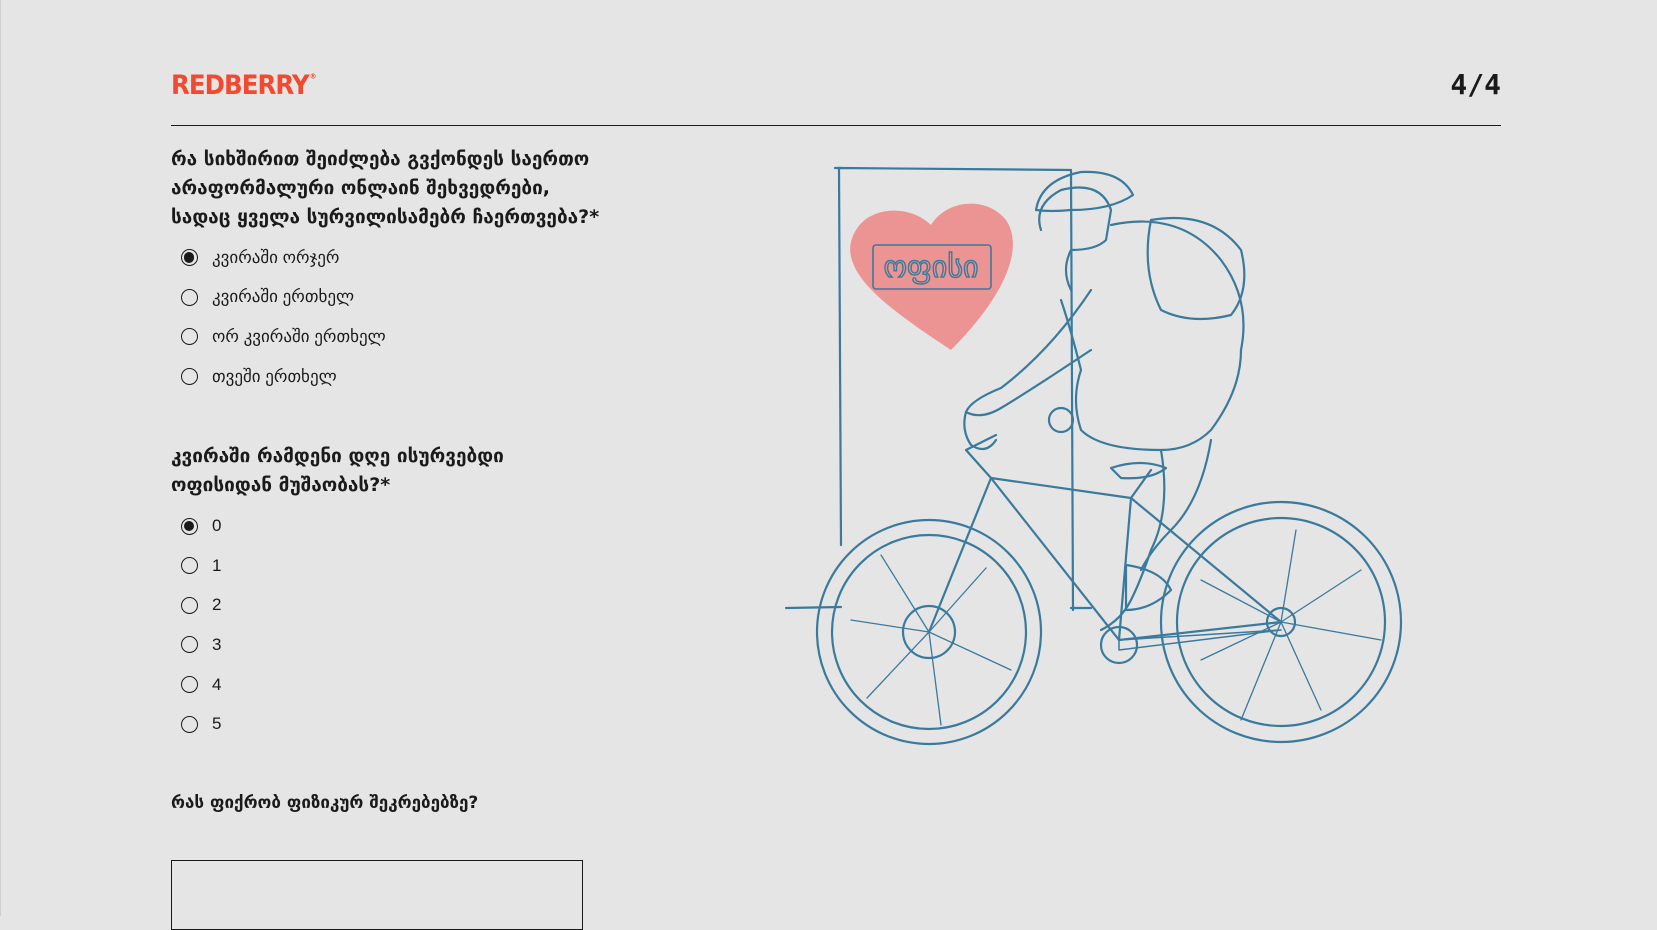 This screenshot has width=1657, height=930. I want to click on option-label: 2, so click(217, 605).